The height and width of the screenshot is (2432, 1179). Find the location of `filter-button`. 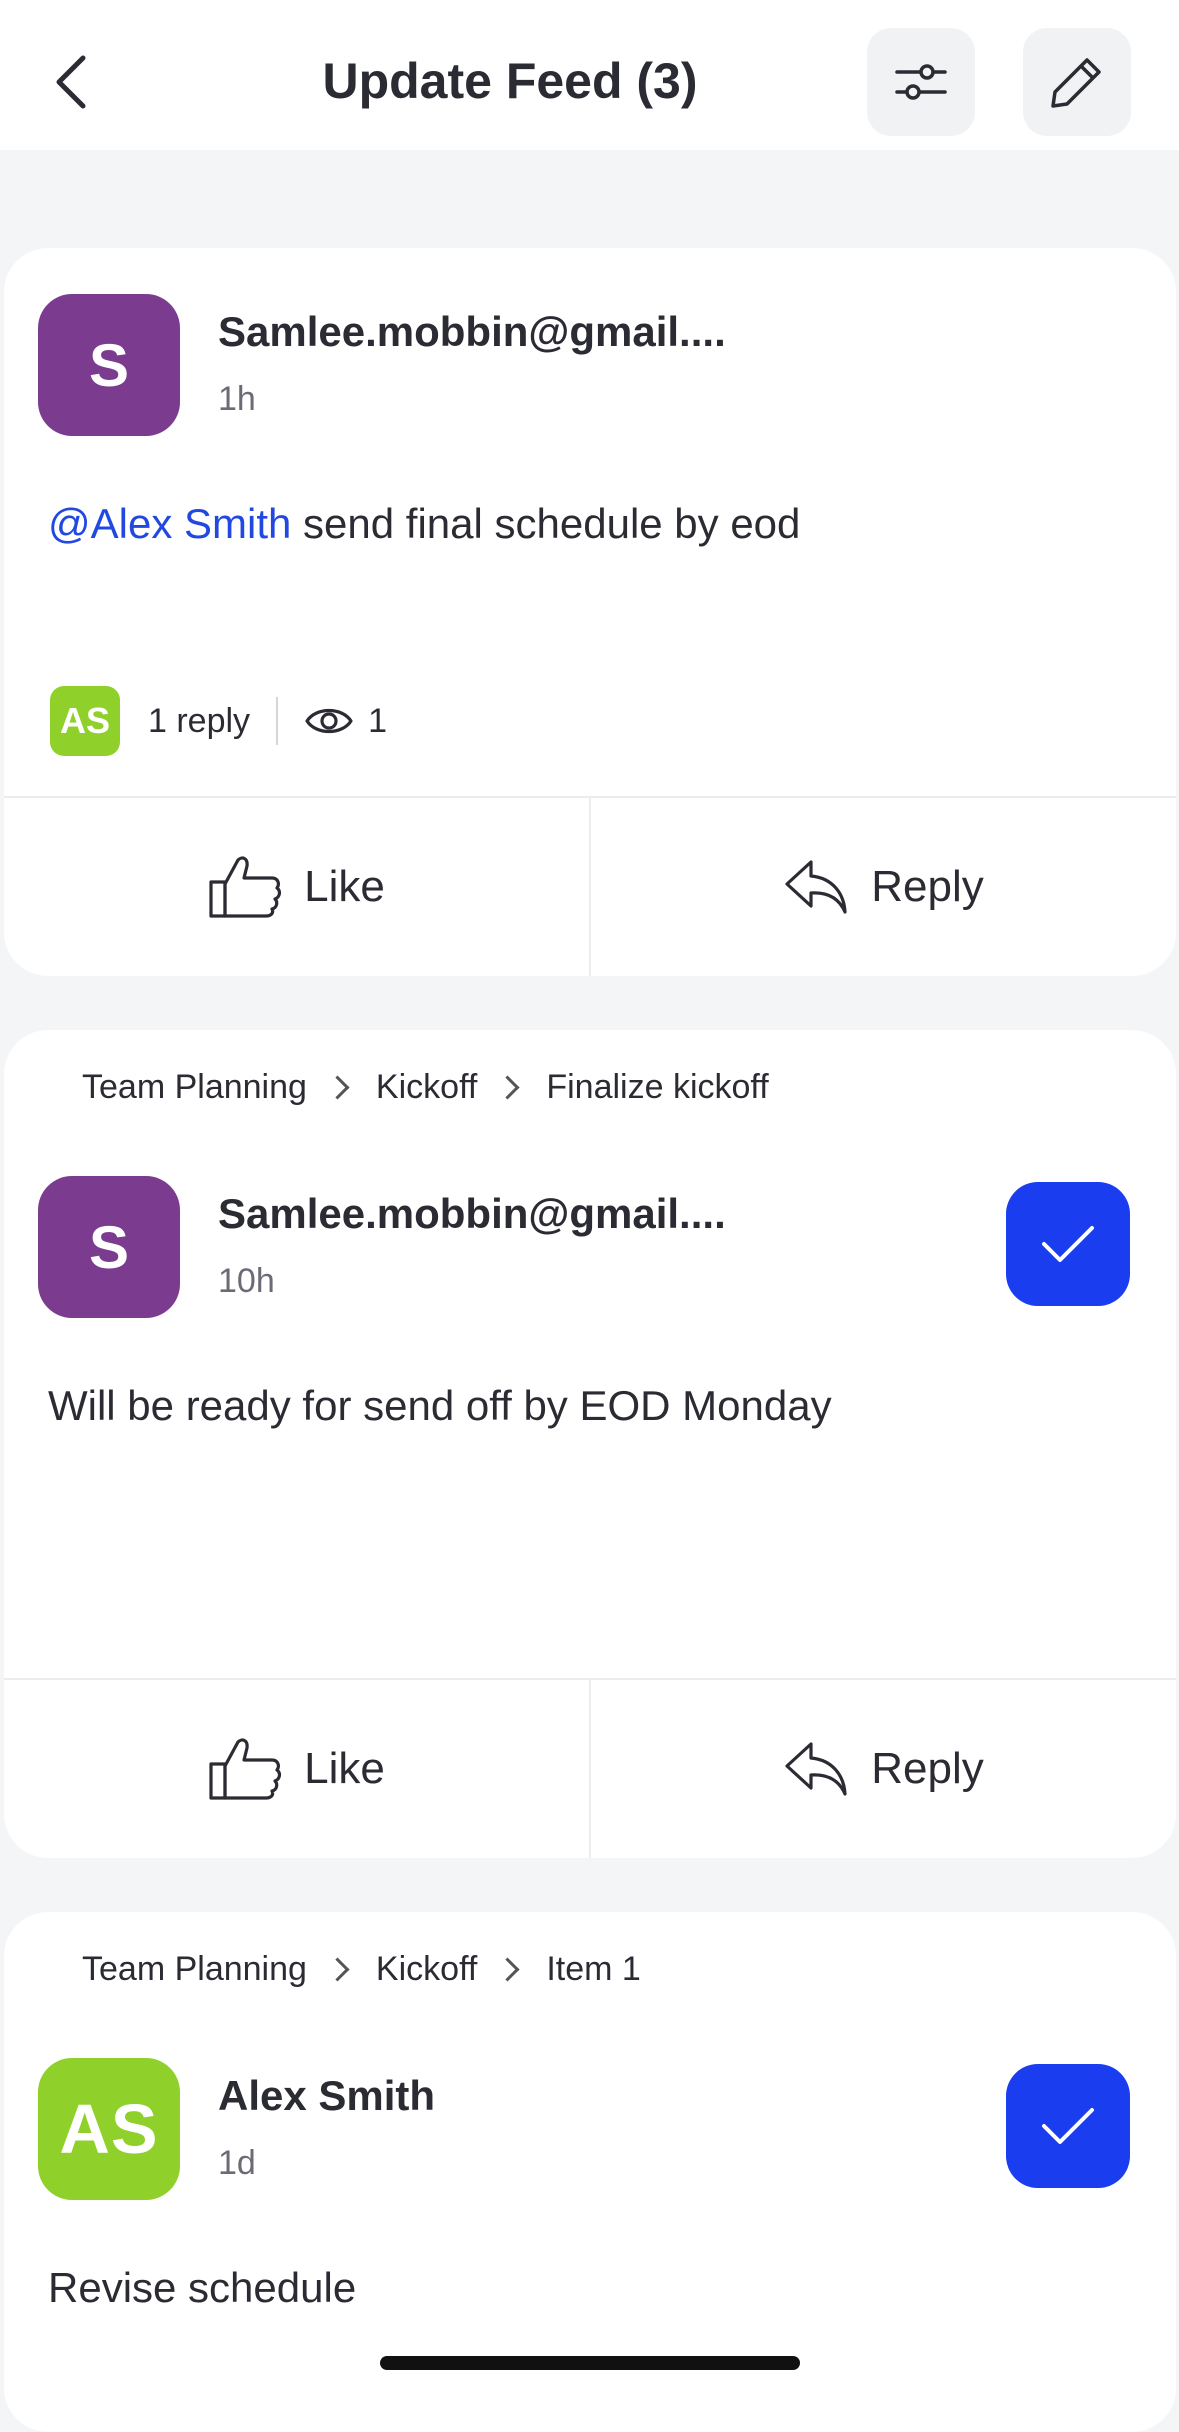

filter-button is located at coordinates (921, 82).